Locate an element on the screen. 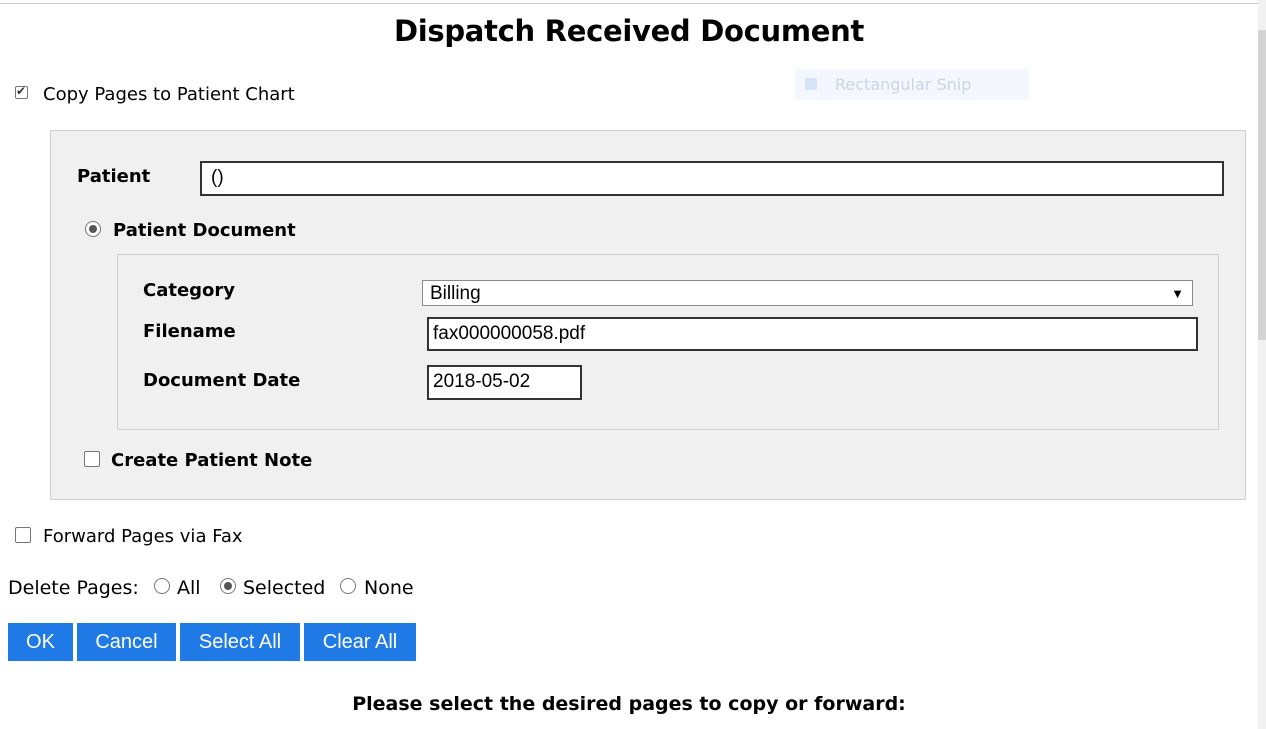 This screenshot has width=1266, height=729. delete-all-label: All is located at coordinates (189, 588).